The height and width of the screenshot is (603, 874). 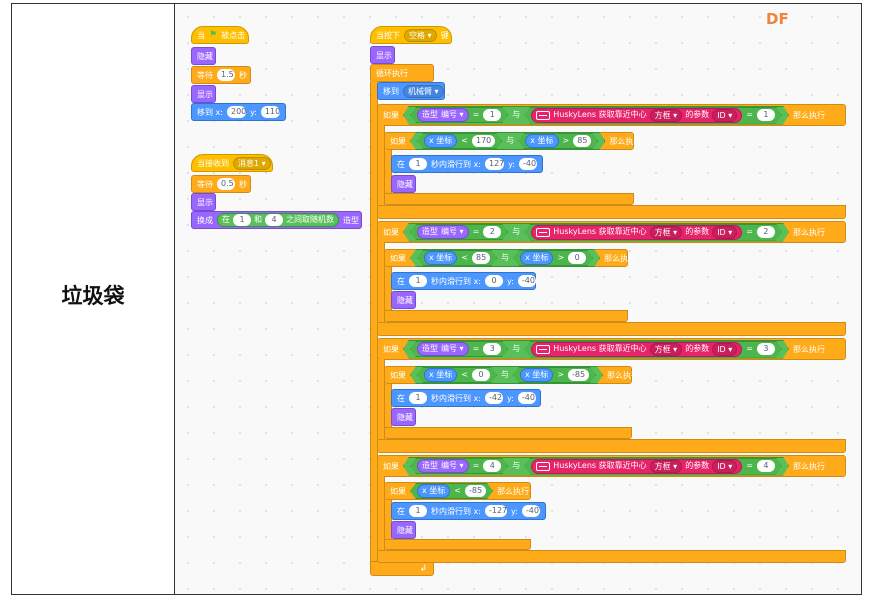 What do you see at coordinates (459, 232) in the screenshot?
I see `costume-eq-condition-2: 造型 编号 ▾ = 2` at bounding box center [459, 232].